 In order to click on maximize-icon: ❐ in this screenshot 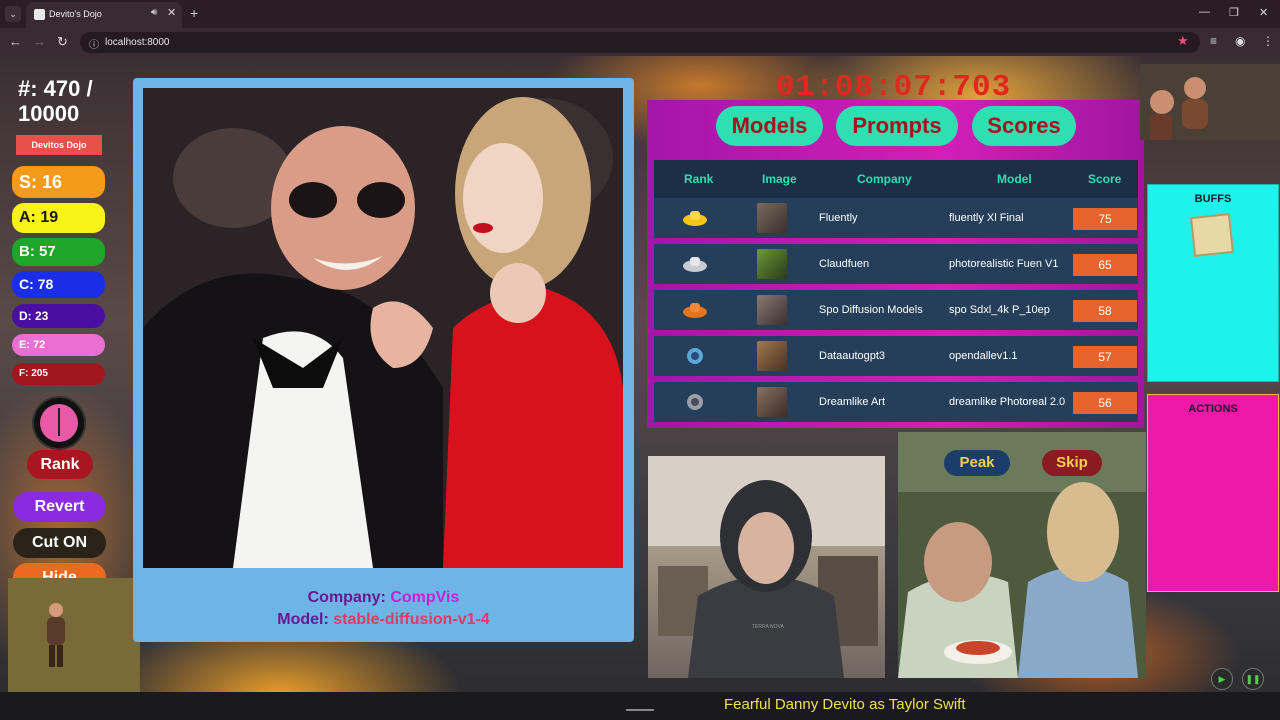, I will do `click(1234, 12)`.